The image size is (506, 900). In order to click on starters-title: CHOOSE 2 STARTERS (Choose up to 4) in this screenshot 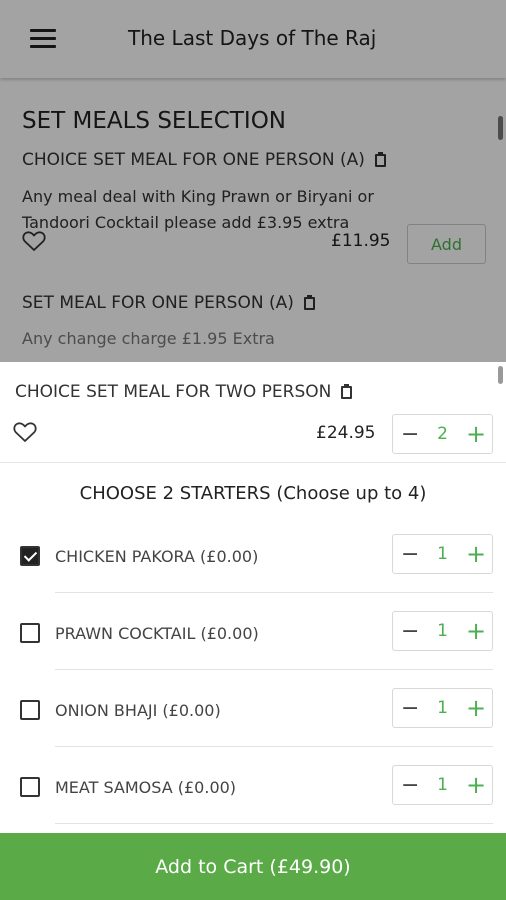, I will do `click(253, 493)`.